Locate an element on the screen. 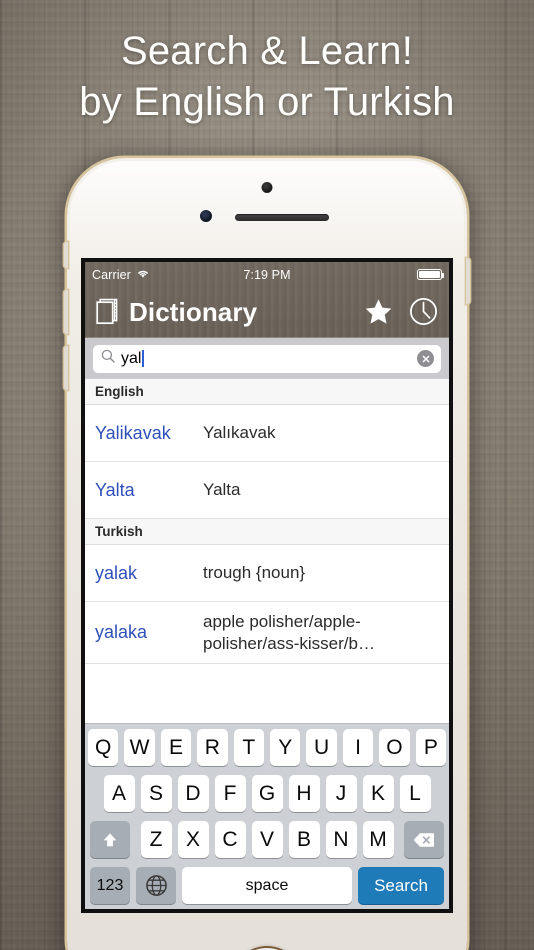 The width and height of the screenshot is (534, 950). power-button is located at coordinates (468, 281).